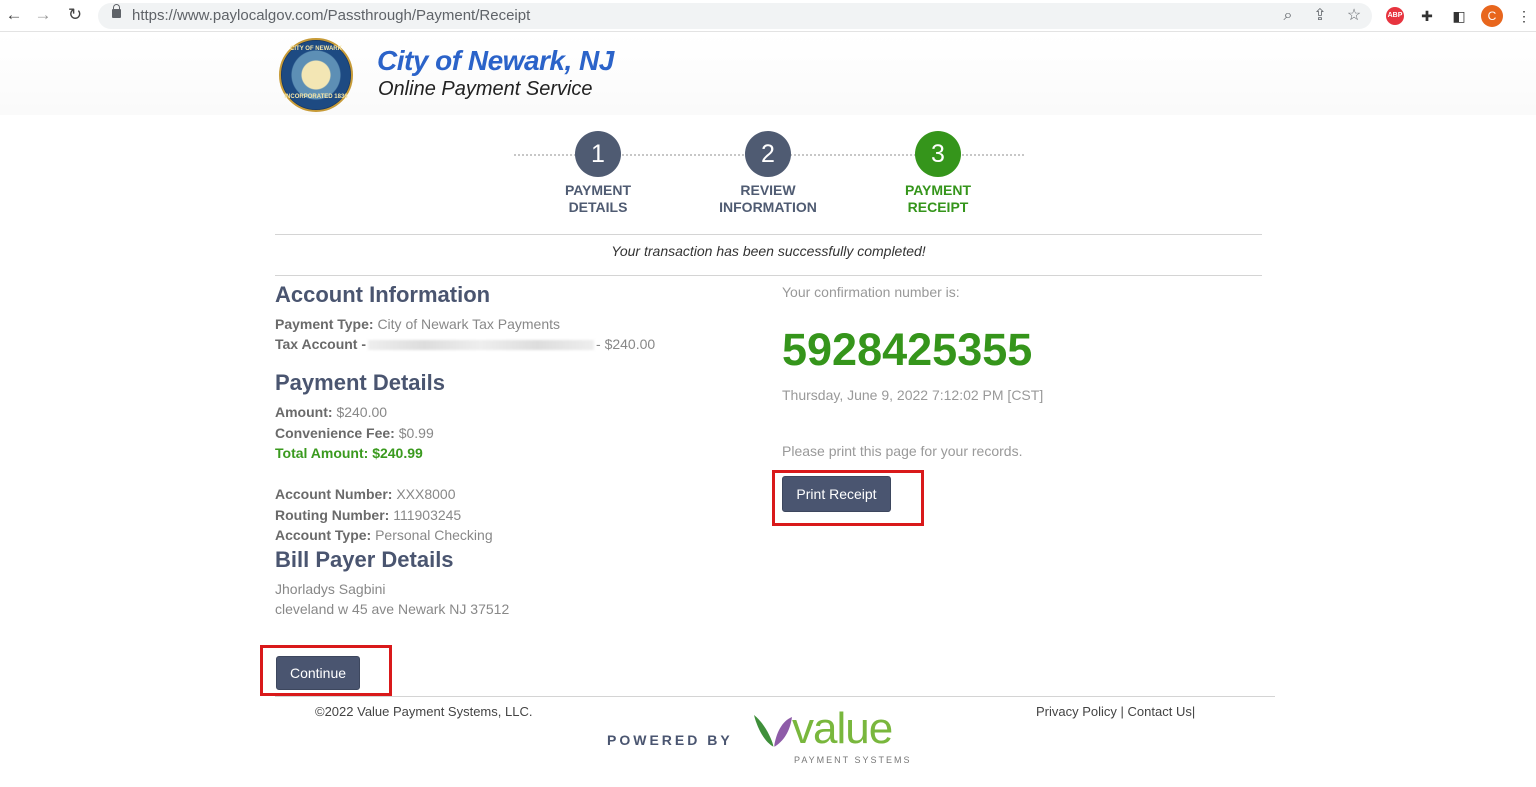  I want to click on value-leaf-logo-icon, so click(773, 731).